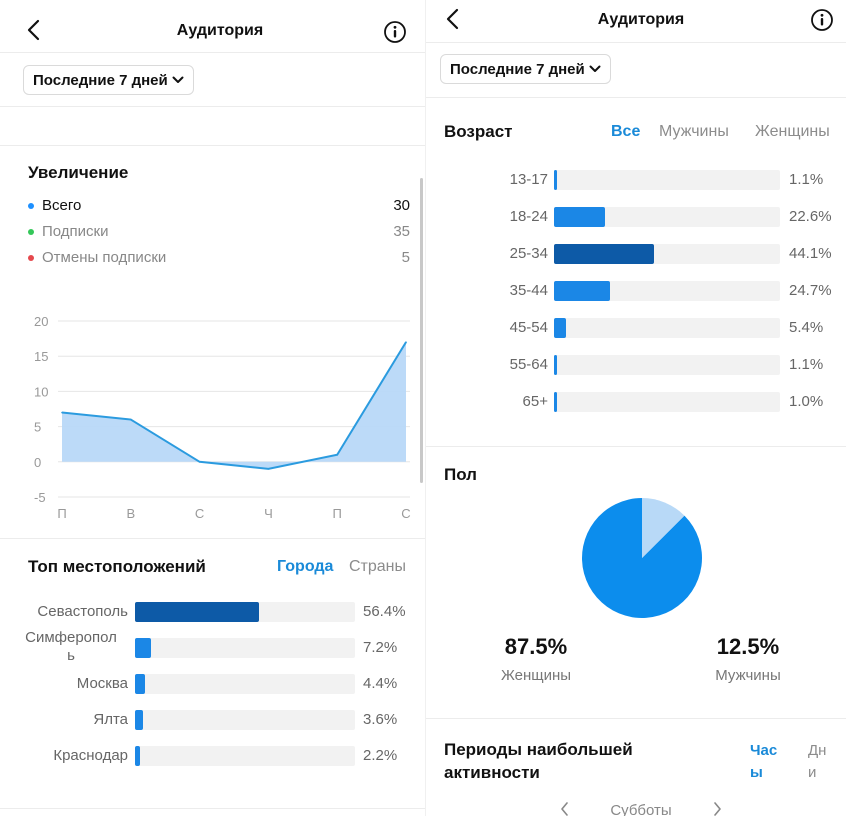 Image resolution: width=846 pixels, height=816 pixels. What do you see at coordinates (810, 216) in the screenshot?
I see `bar-percent: 22.6%` at bounding box center [810, 216].